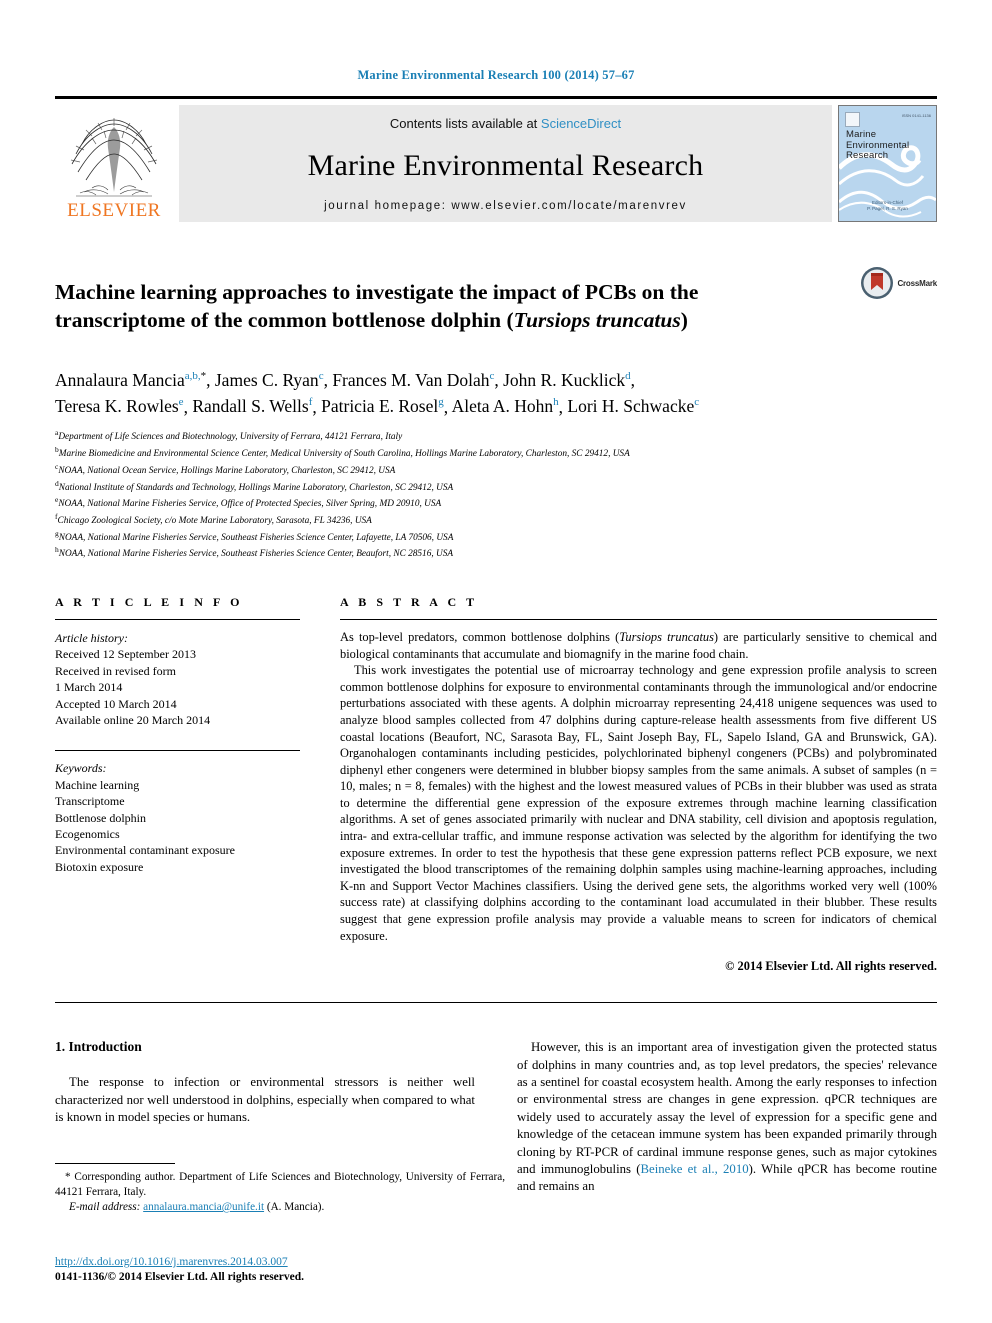  What do you see at coordinates (114, 163) in the screenshot?
I see `elsevier-logo: ELSEVIER` at bounding box center [114, 163].